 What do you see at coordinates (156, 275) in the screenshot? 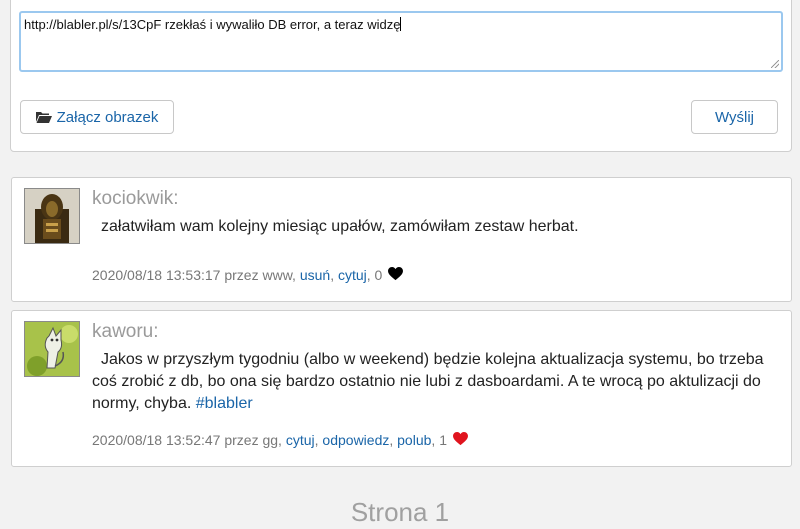
I see `post-timestamp: 2020/08/18 13:53:17` at bounding box center [156, 275].